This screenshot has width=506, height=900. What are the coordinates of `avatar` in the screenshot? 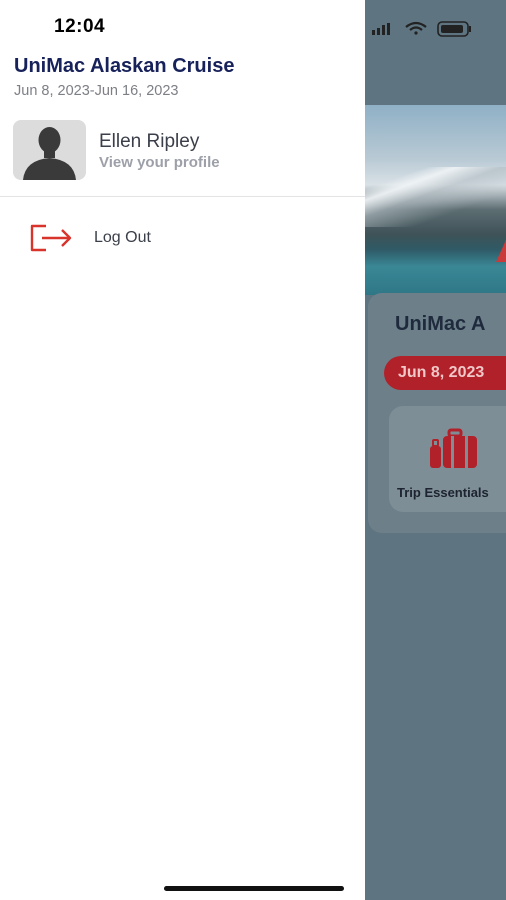 It's located at (49, 150).